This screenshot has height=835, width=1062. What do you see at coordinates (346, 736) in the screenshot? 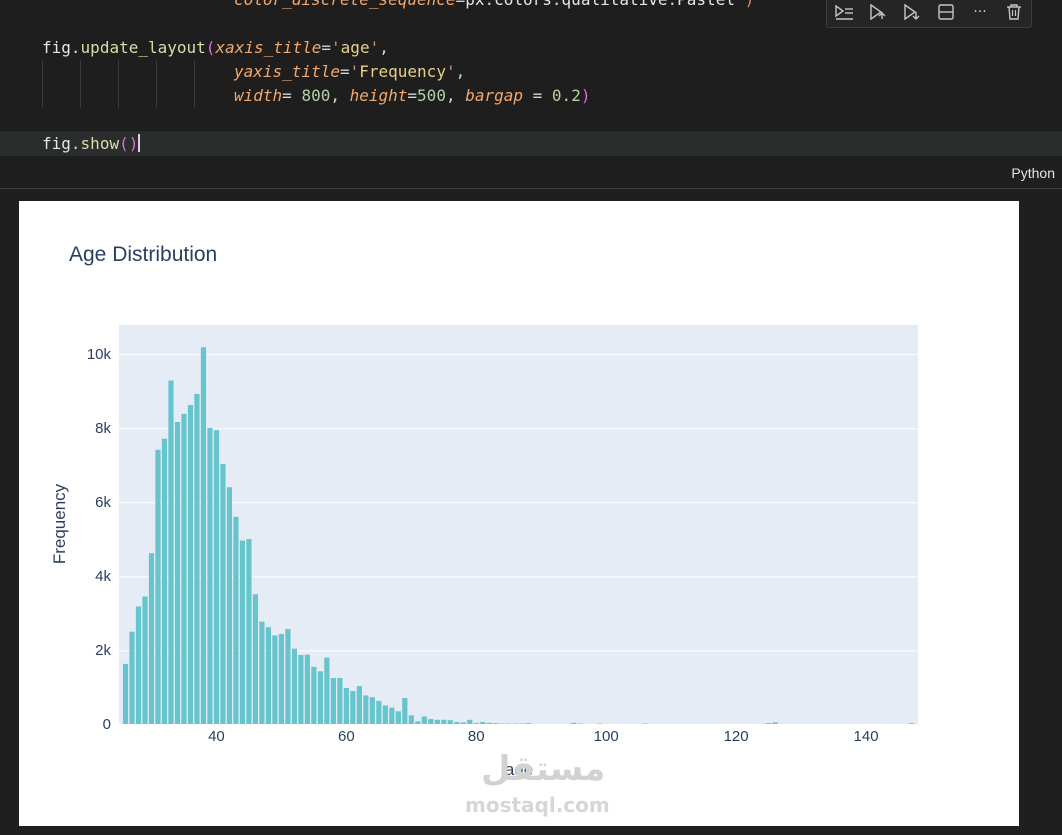
I see `x-tick-label: 60` at bounding box center [346, 736].